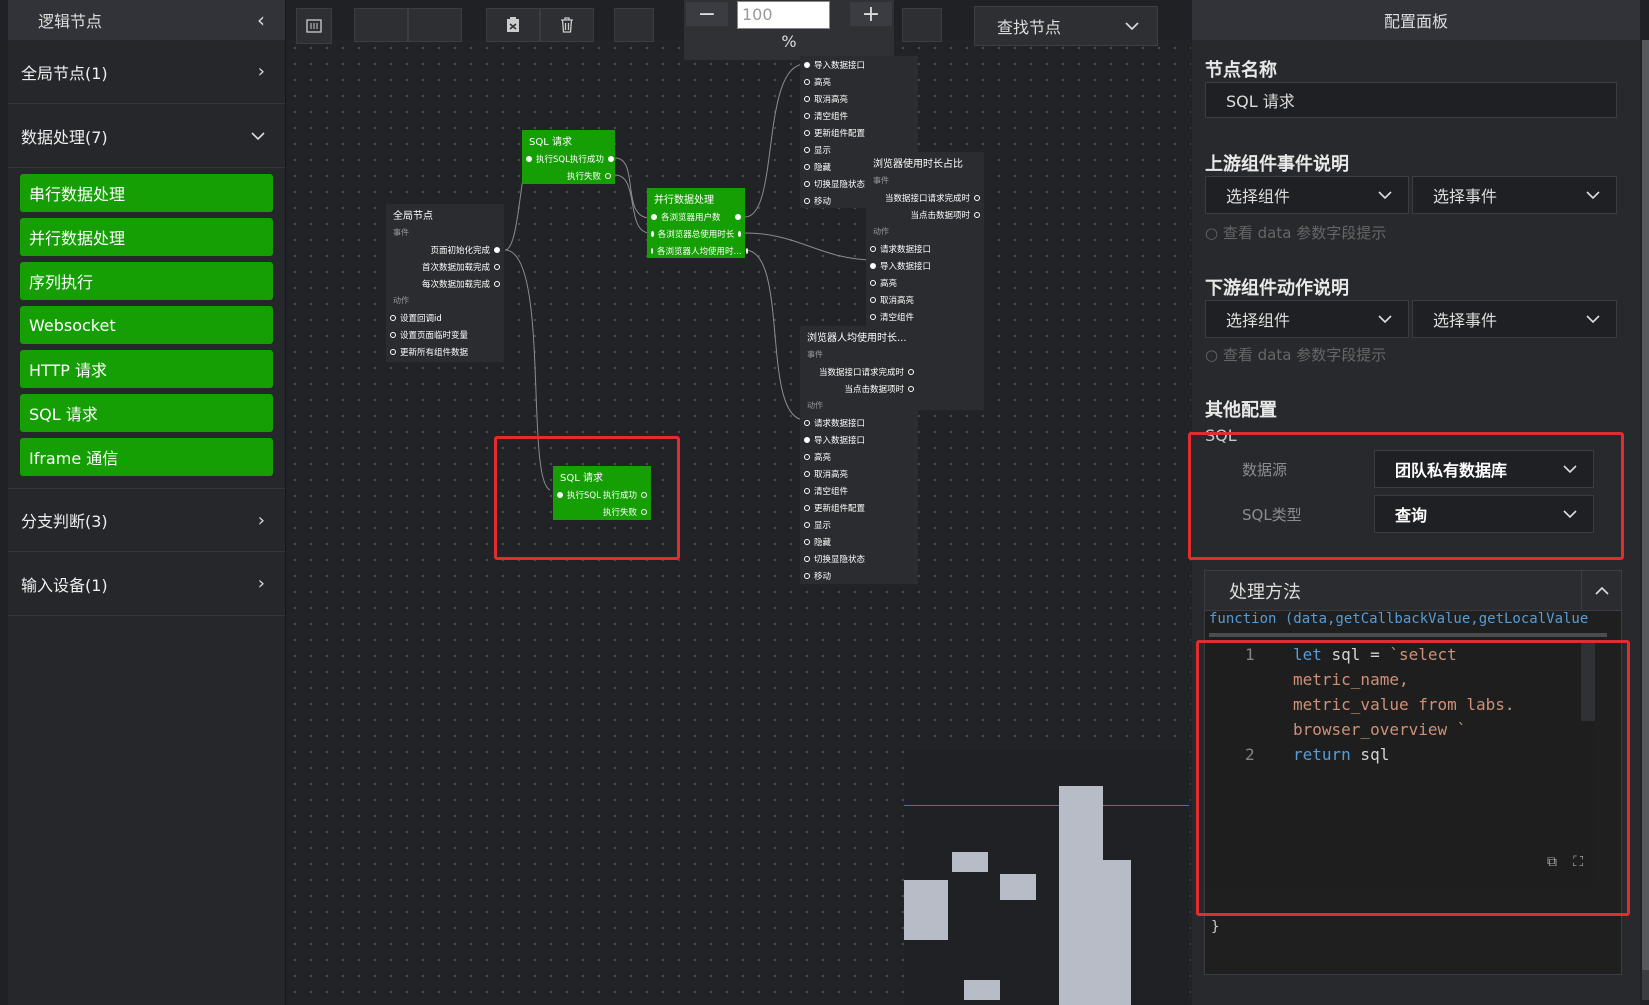 The image size is (1649, 1005). I want to click on panel-scrollbar, so click(1645, 520).